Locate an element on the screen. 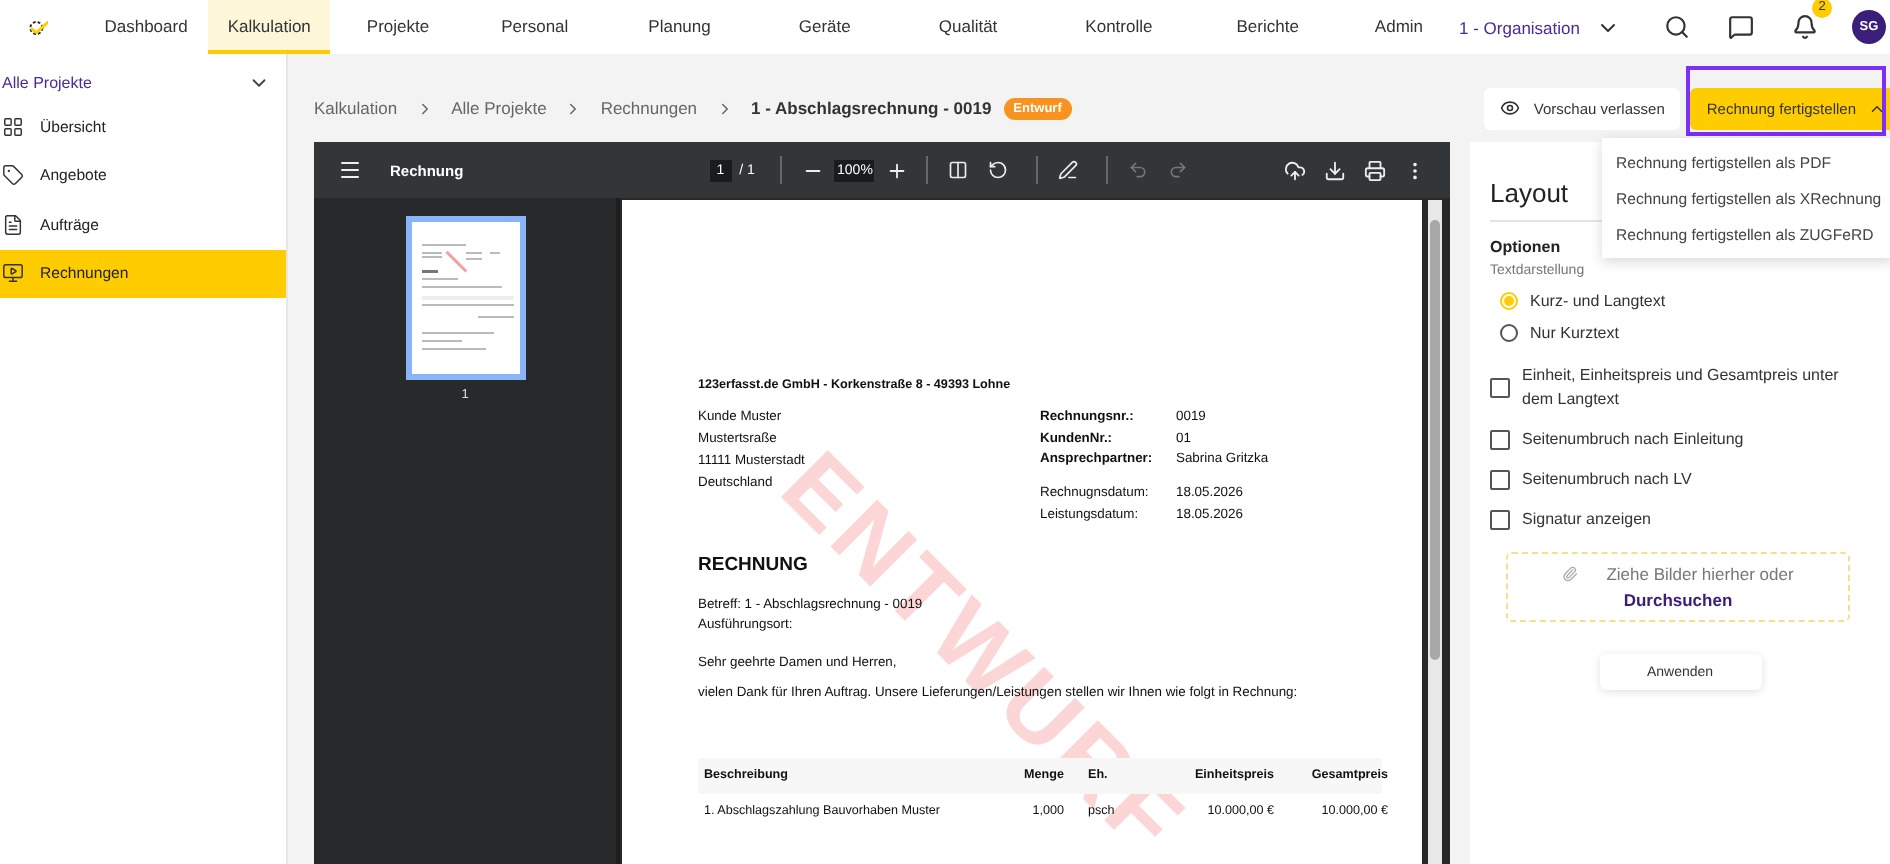 The height and width of the screenshot is (864, 1890). nav-tab: Geräte is located at coordinates (824, 27).